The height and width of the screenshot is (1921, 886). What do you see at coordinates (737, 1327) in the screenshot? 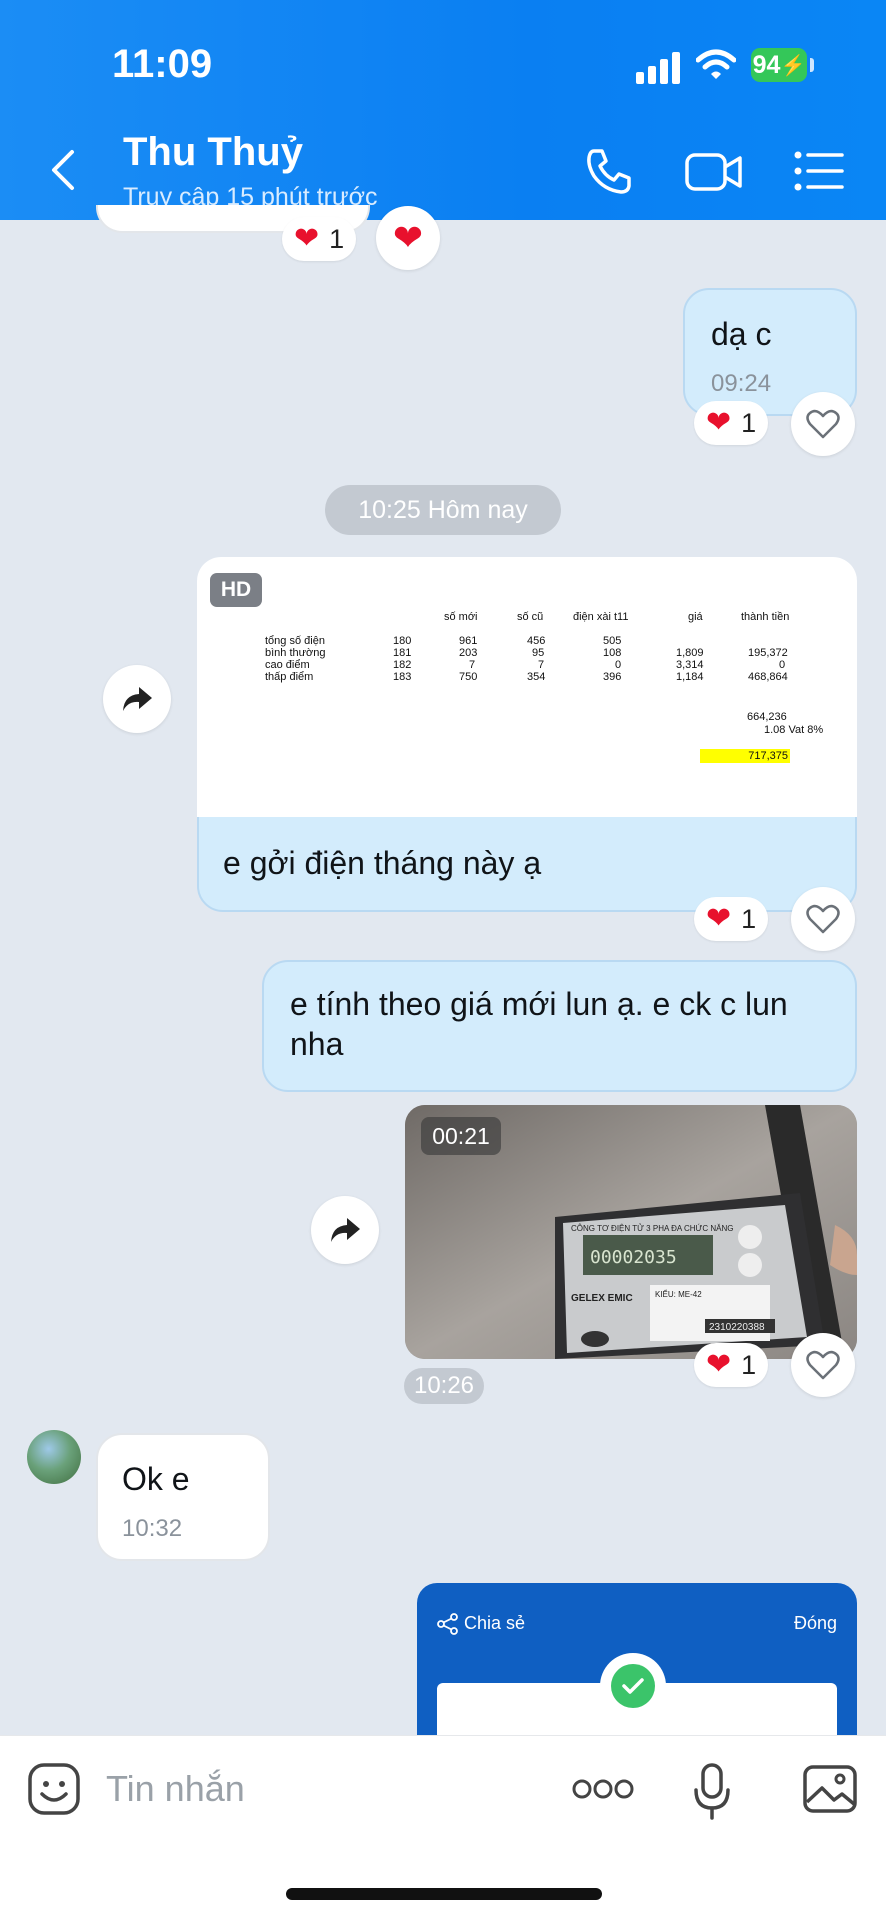
I see `meter-serial: 2310220388` at bounding box center [737, 1327].